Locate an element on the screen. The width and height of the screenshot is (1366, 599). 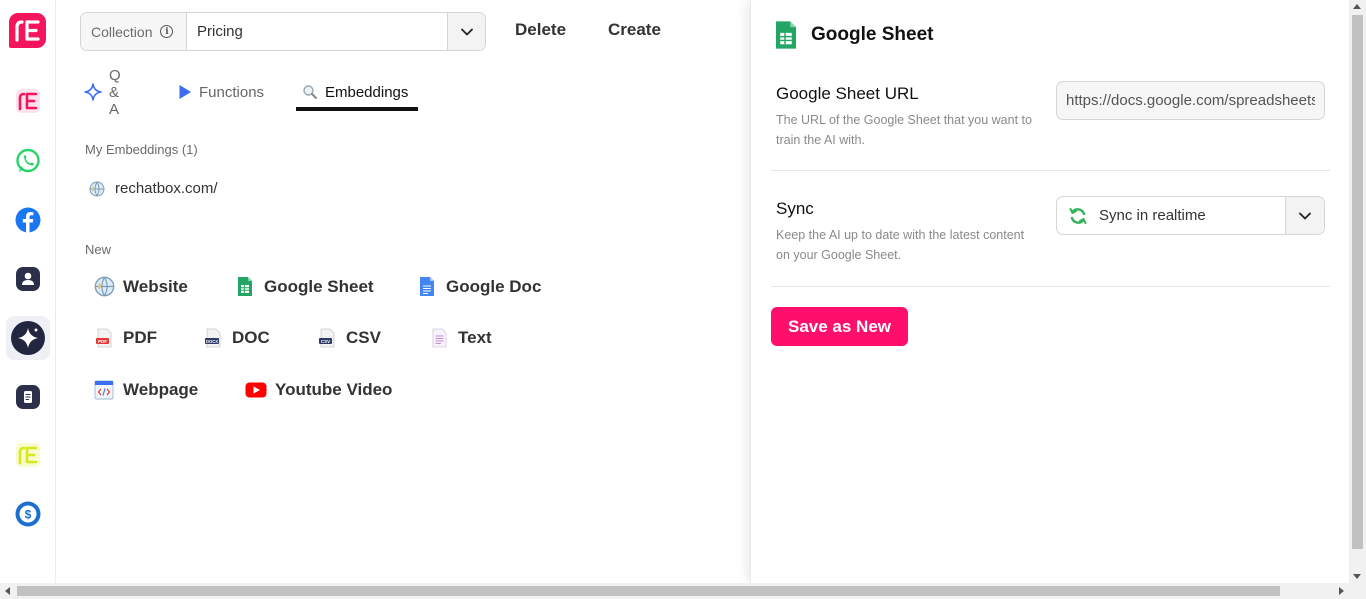
embedding-item: rechatbox.com/ is located at coordinates (153, 188).